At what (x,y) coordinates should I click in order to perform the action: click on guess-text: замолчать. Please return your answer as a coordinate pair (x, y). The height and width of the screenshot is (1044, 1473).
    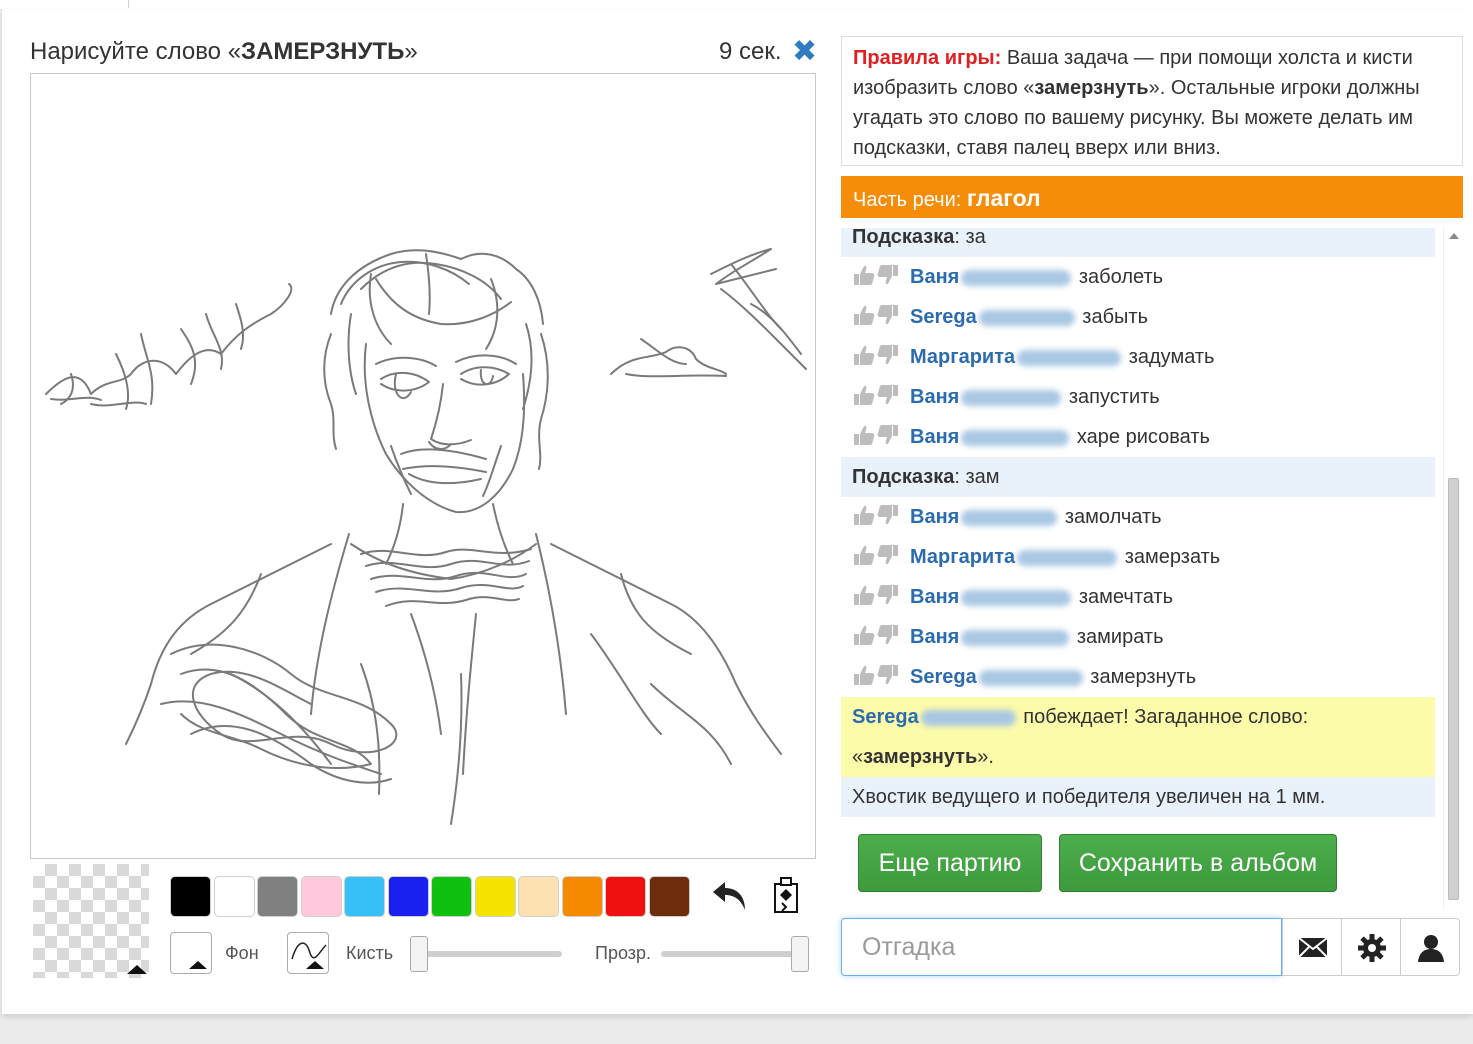
    Looking at the image, I should click on (1113, 517).